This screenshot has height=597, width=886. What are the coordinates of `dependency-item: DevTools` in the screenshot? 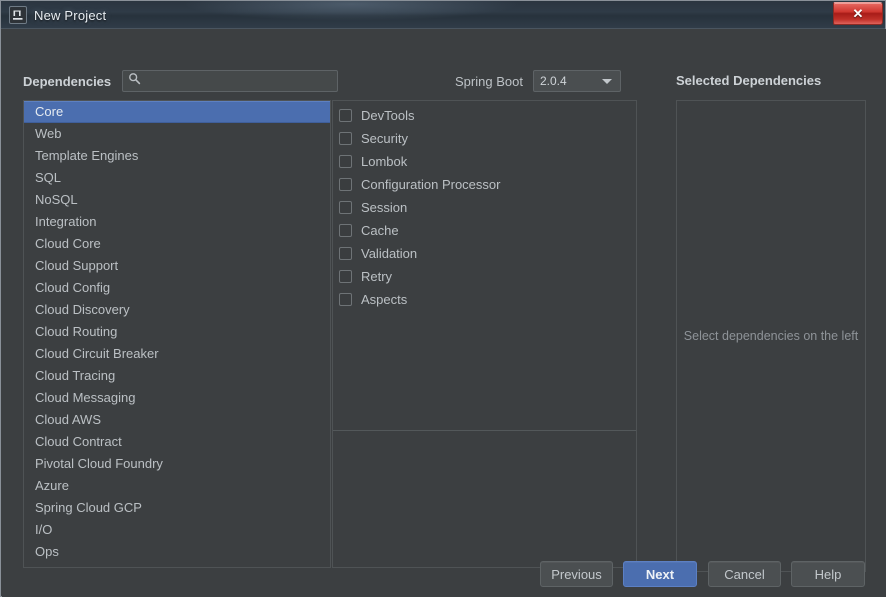 It's located at (484, 115).